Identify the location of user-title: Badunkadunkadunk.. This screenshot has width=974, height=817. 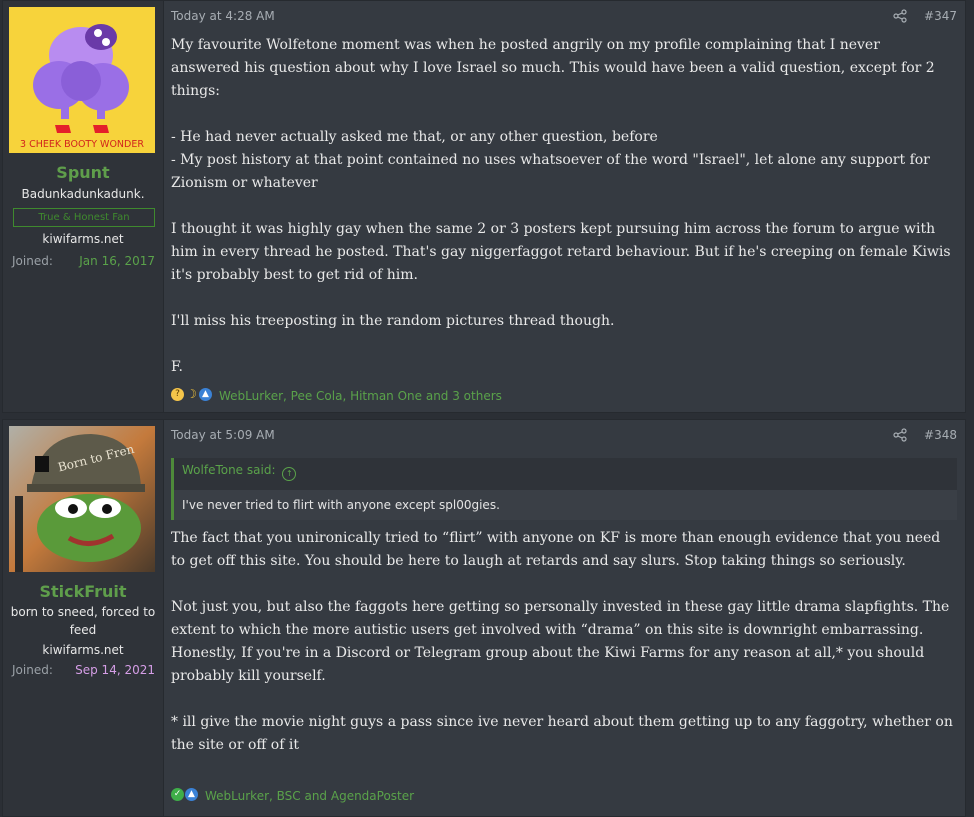
(83, 194).